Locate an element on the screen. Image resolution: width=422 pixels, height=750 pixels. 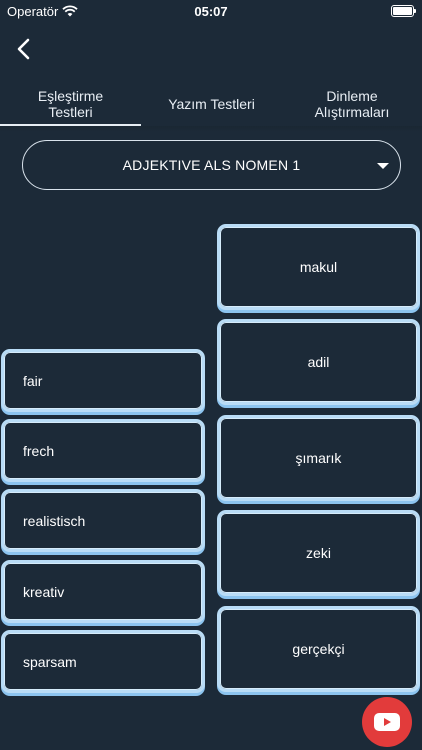
right-word-card: şımarık is located at coordinates (318, 458).